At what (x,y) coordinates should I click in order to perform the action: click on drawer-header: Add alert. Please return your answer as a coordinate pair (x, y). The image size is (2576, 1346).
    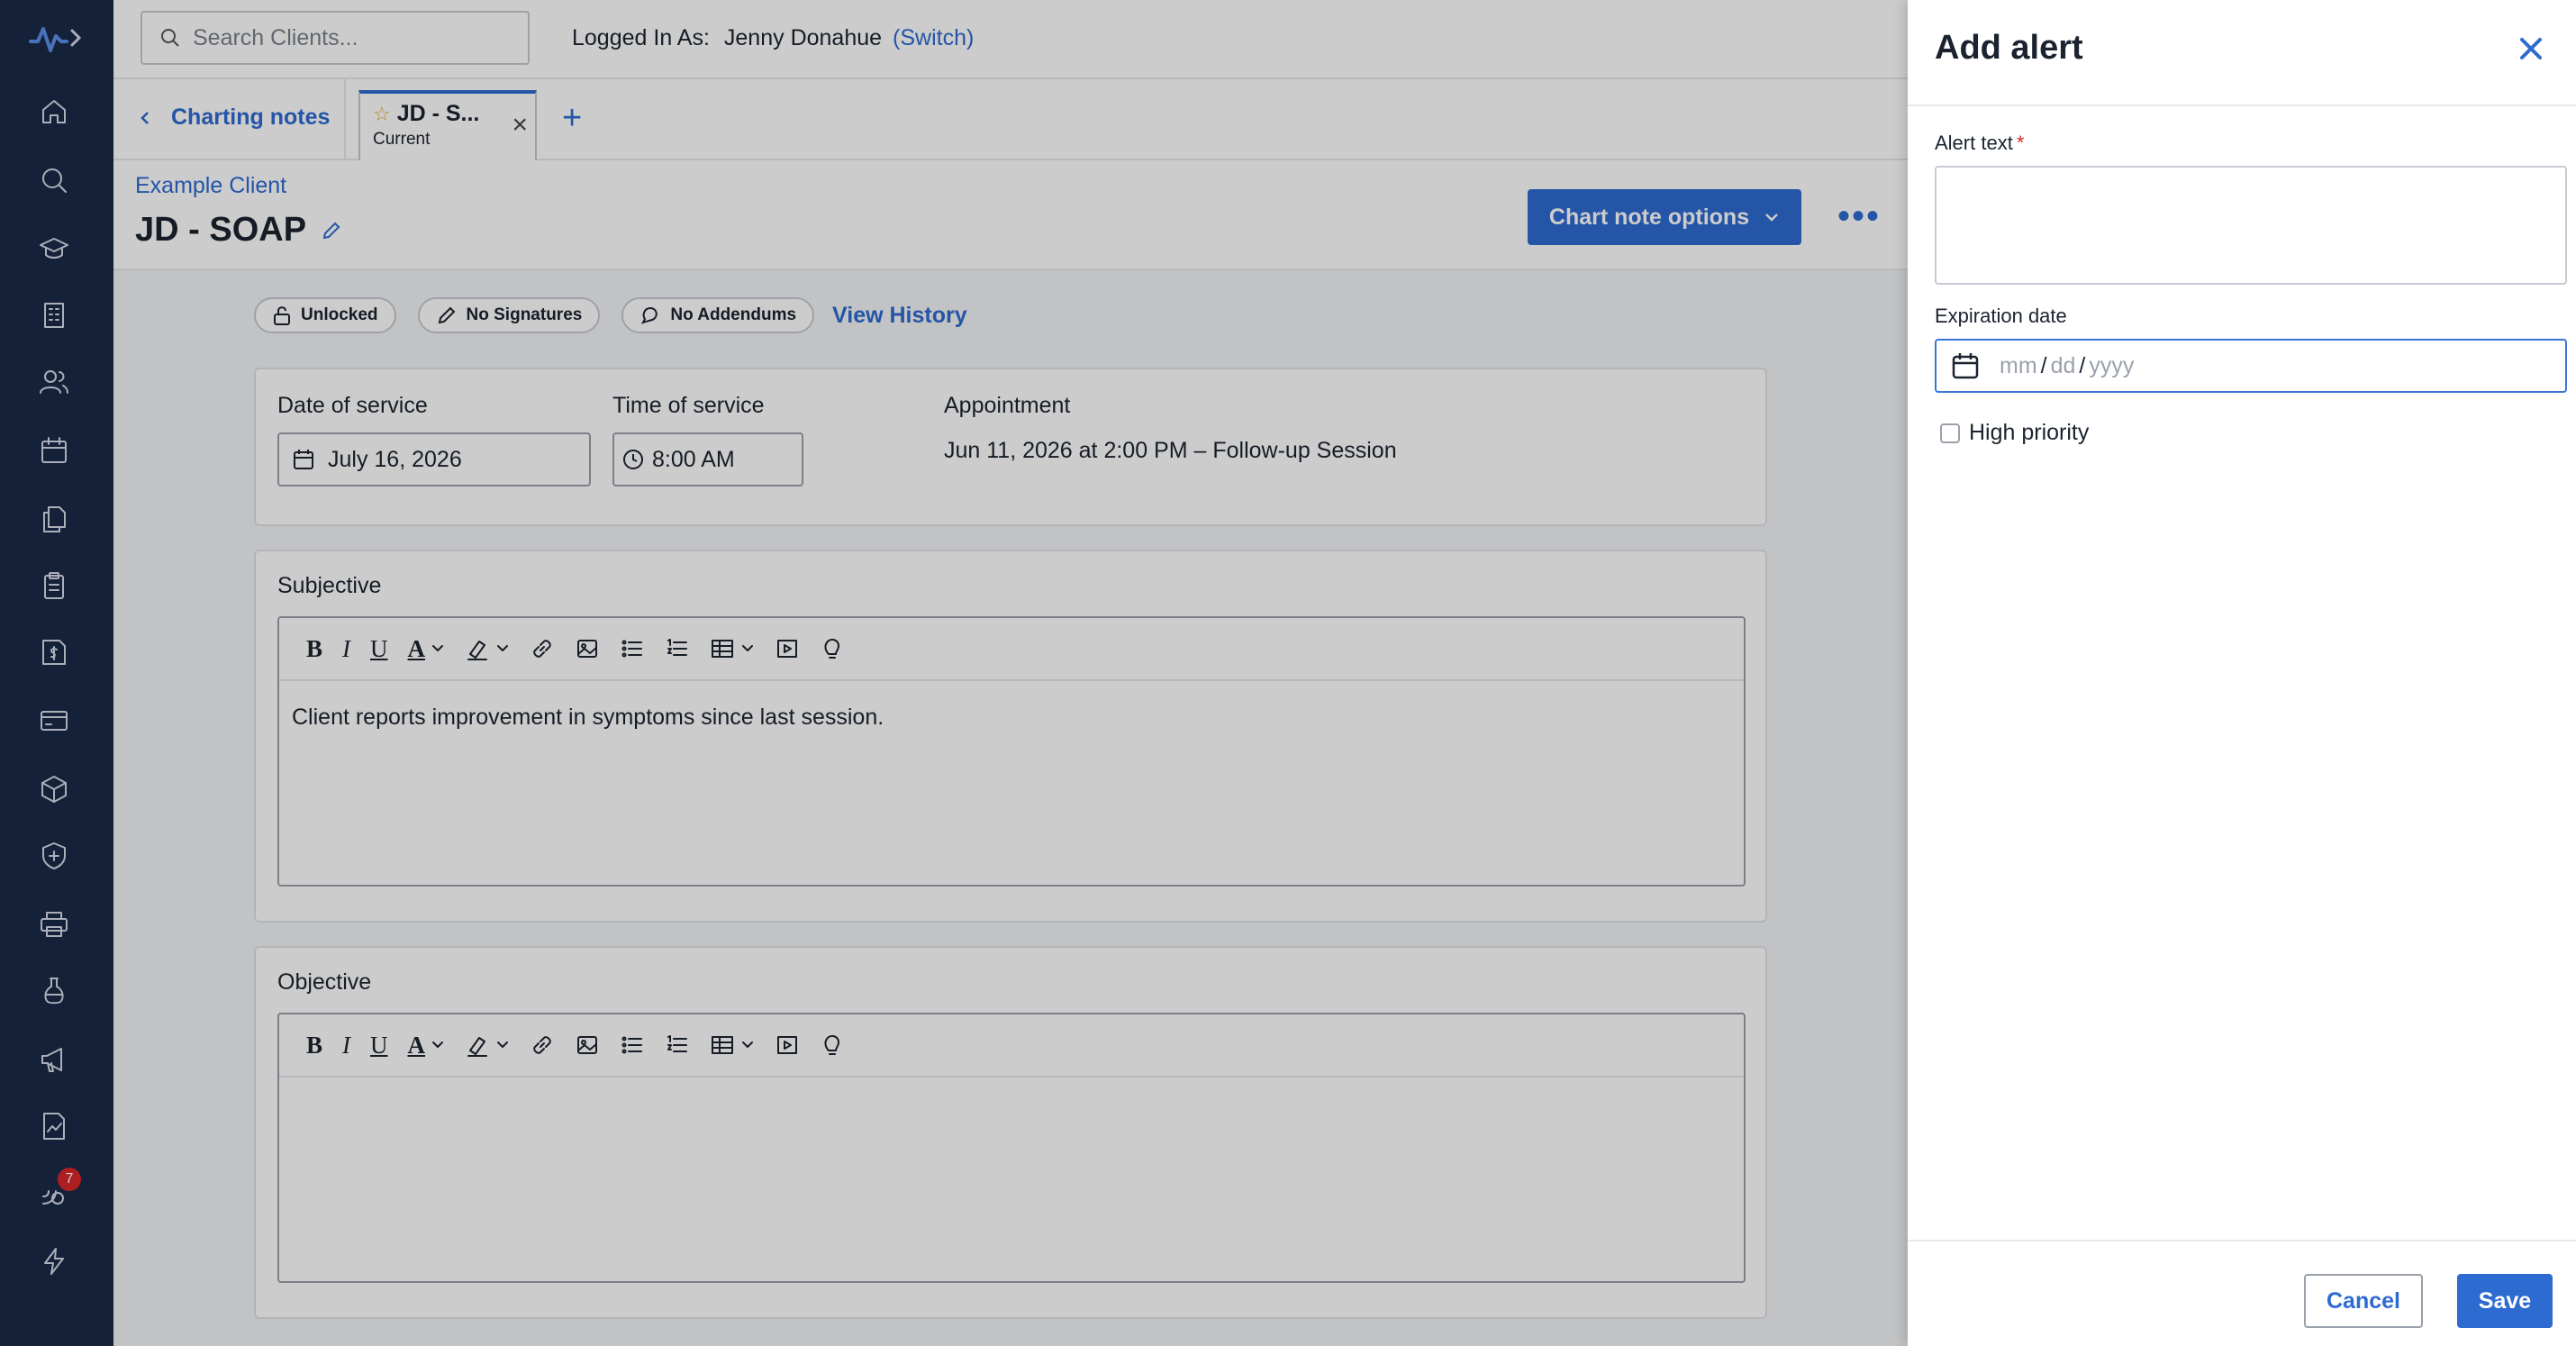
    Looking at the image, I should click on (2242, 53).